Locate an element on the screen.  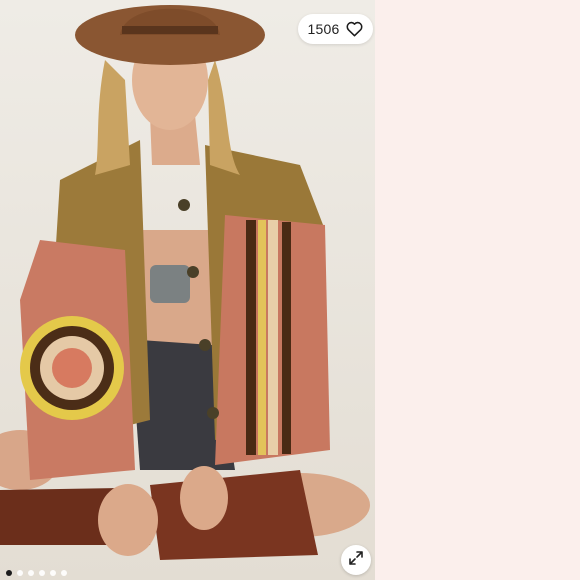
carousel-dots is located at coordinates (36, 573).